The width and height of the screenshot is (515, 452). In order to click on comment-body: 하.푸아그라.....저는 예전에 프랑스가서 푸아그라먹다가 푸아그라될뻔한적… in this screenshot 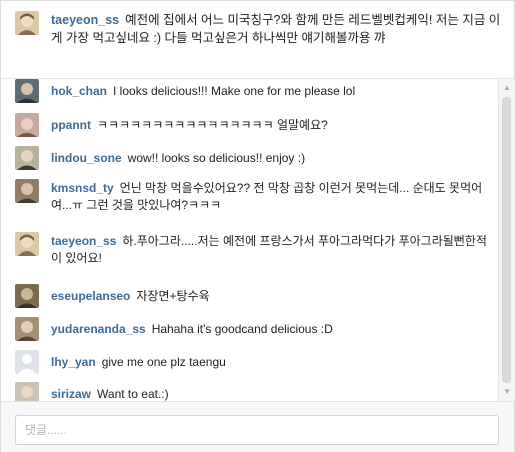, I will do `click(269, 249)`.